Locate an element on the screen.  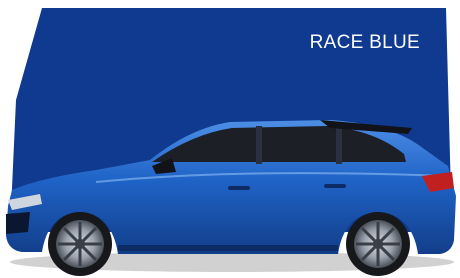
rear-wheel is located at coordinates (378, 244).